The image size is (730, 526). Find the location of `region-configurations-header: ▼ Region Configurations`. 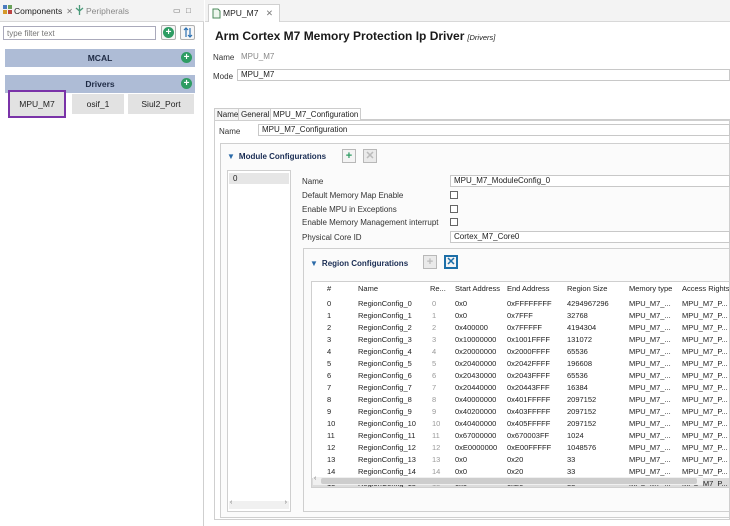

region-configurations-header: ▼ Region Configurations is located at coordinates (359, 263).